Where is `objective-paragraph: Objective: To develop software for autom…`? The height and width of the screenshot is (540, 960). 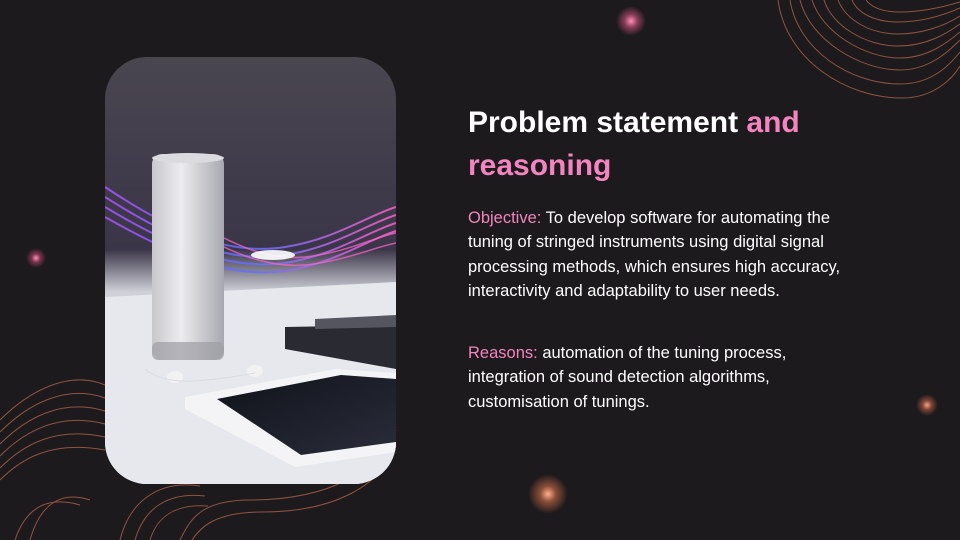 objective-paragraph: Objective: To develop software for autom… is located at coordinates (658, 254).